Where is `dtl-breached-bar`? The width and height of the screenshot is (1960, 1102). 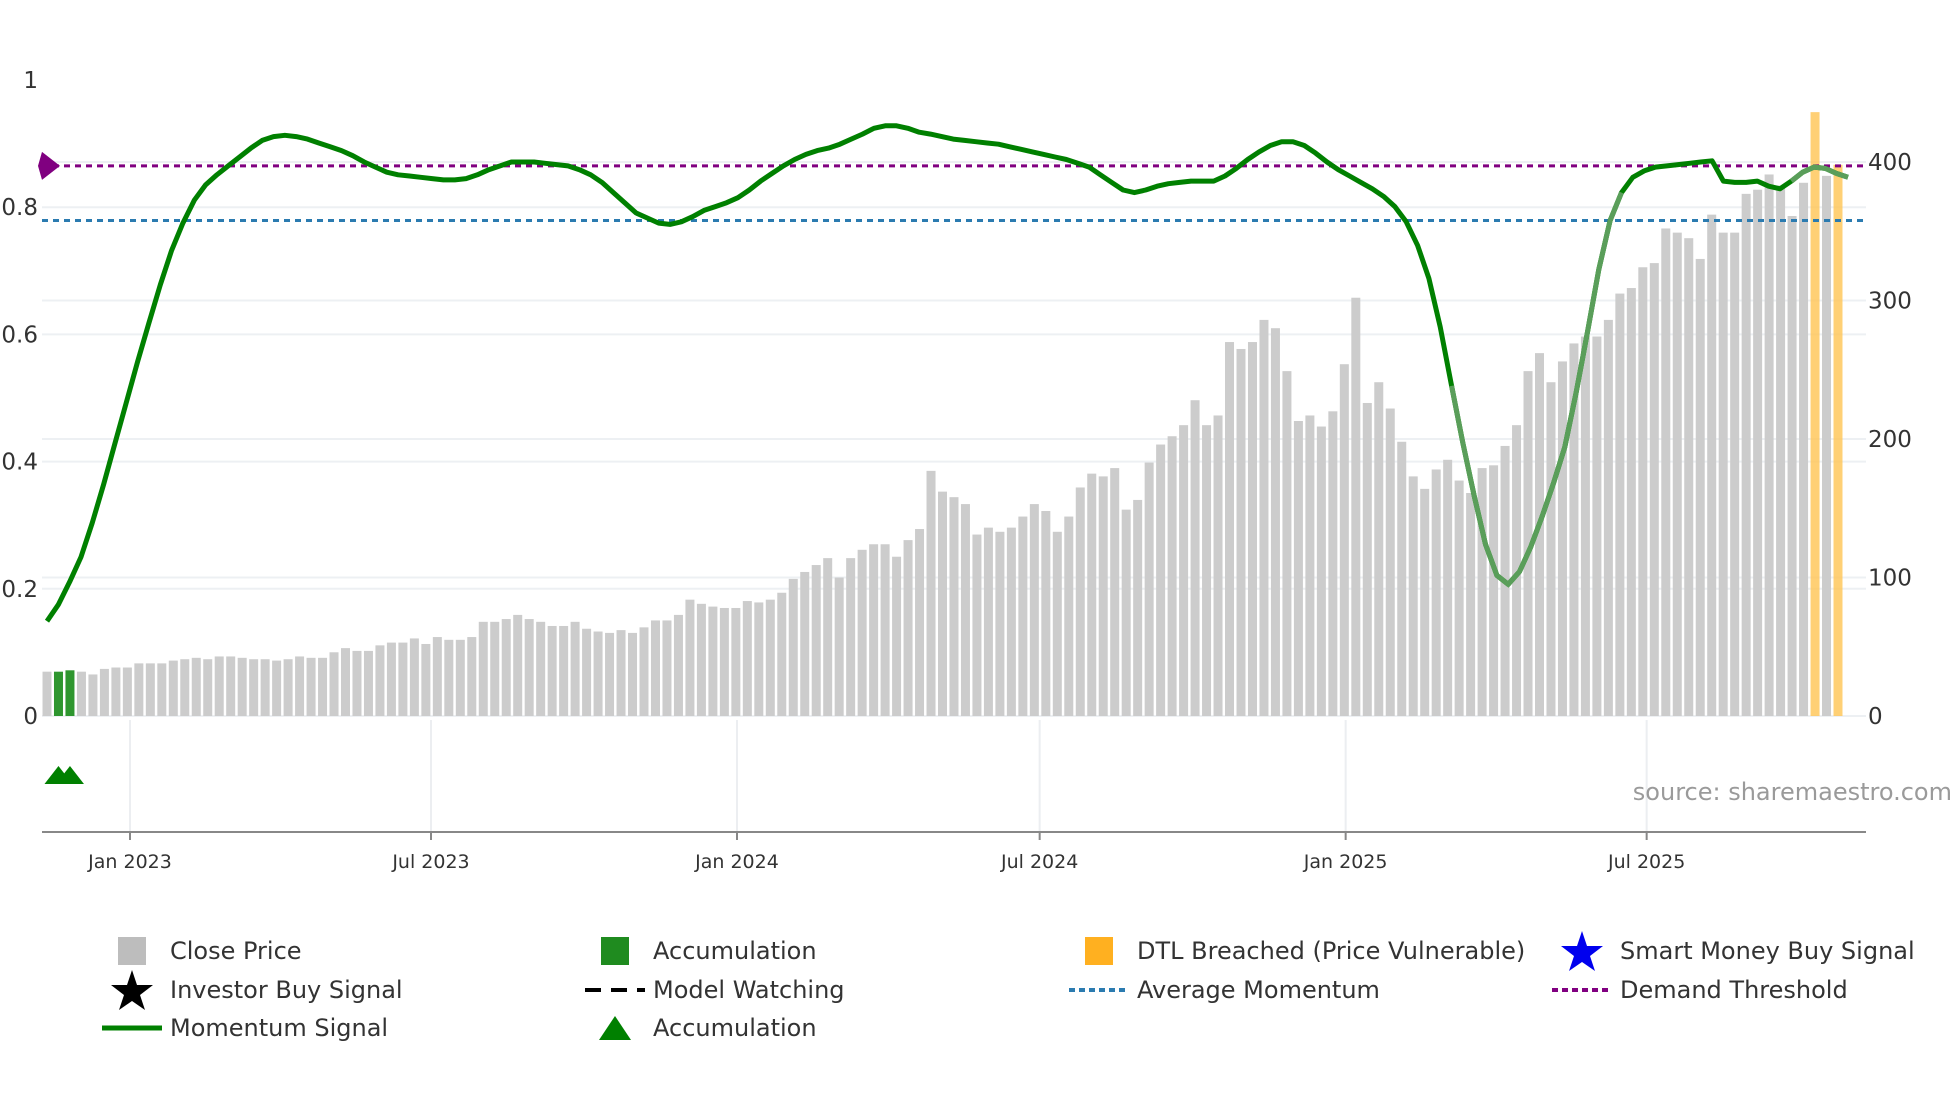
dtl-breached-bar is located at coordinates (1838, 440).